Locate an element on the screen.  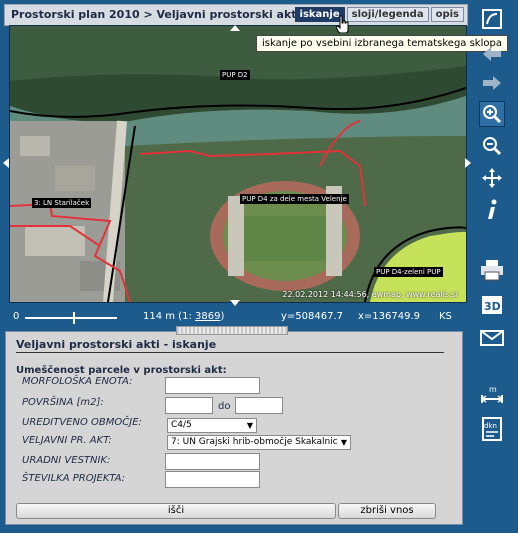
map-label-pup-d2: PUP D2 is located at coordinates (235, 75).